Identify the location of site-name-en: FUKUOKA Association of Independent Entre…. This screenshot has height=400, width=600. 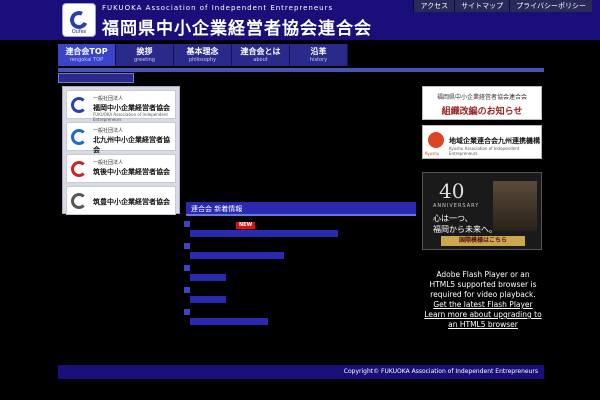
(218, 8).